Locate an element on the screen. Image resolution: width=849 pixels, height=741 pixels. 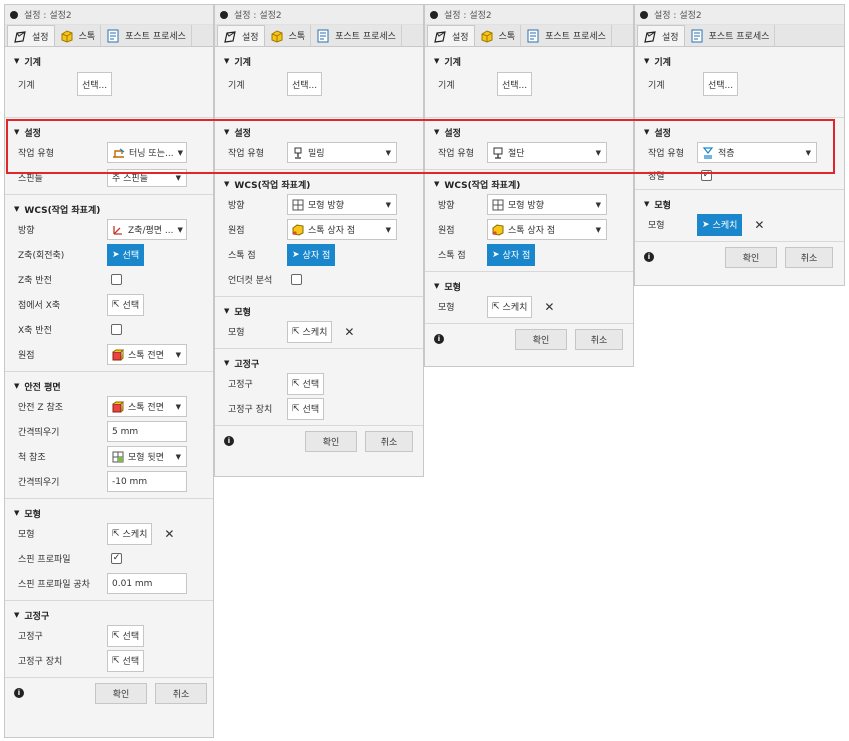
spun-profile-checkbox: ✓ is located at coordinates (116, 558).